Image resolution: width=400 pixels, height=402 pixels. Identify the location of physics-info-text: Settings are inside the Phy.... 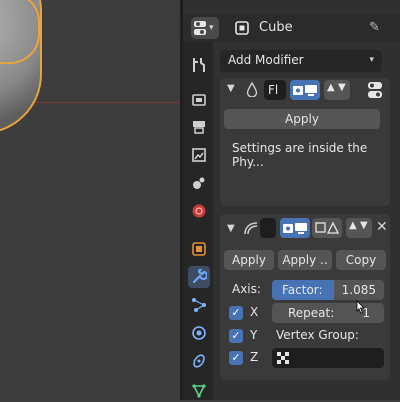
(300, 155).